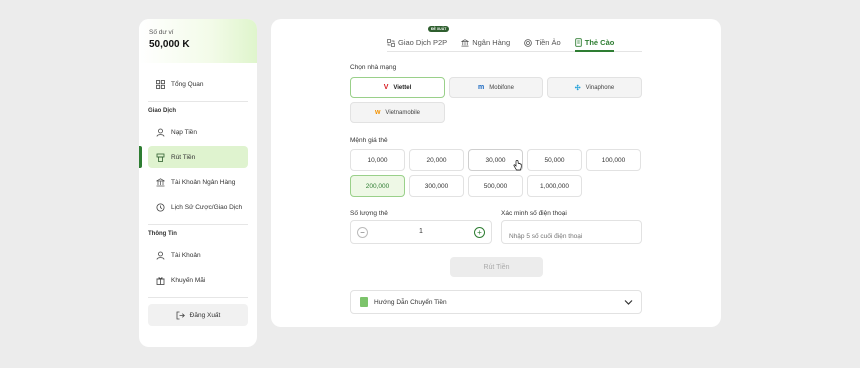 The height and width of the screenshot is (368, 860). Describe the element at coordinates (554, 160) in the screenshot. I see `denomination-option: 50,000` at that location.